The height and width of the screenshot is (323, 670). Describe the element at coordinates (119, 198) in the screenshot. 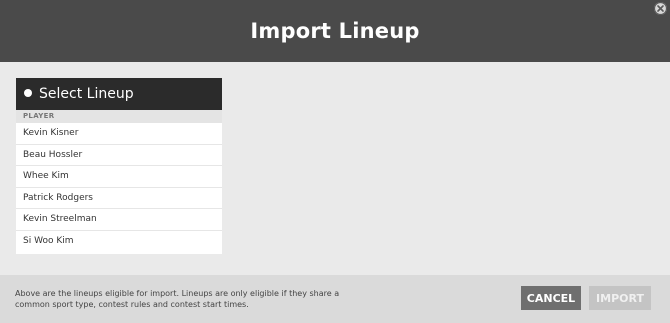

I see `player-row: Patrick Rodgers` at that location.